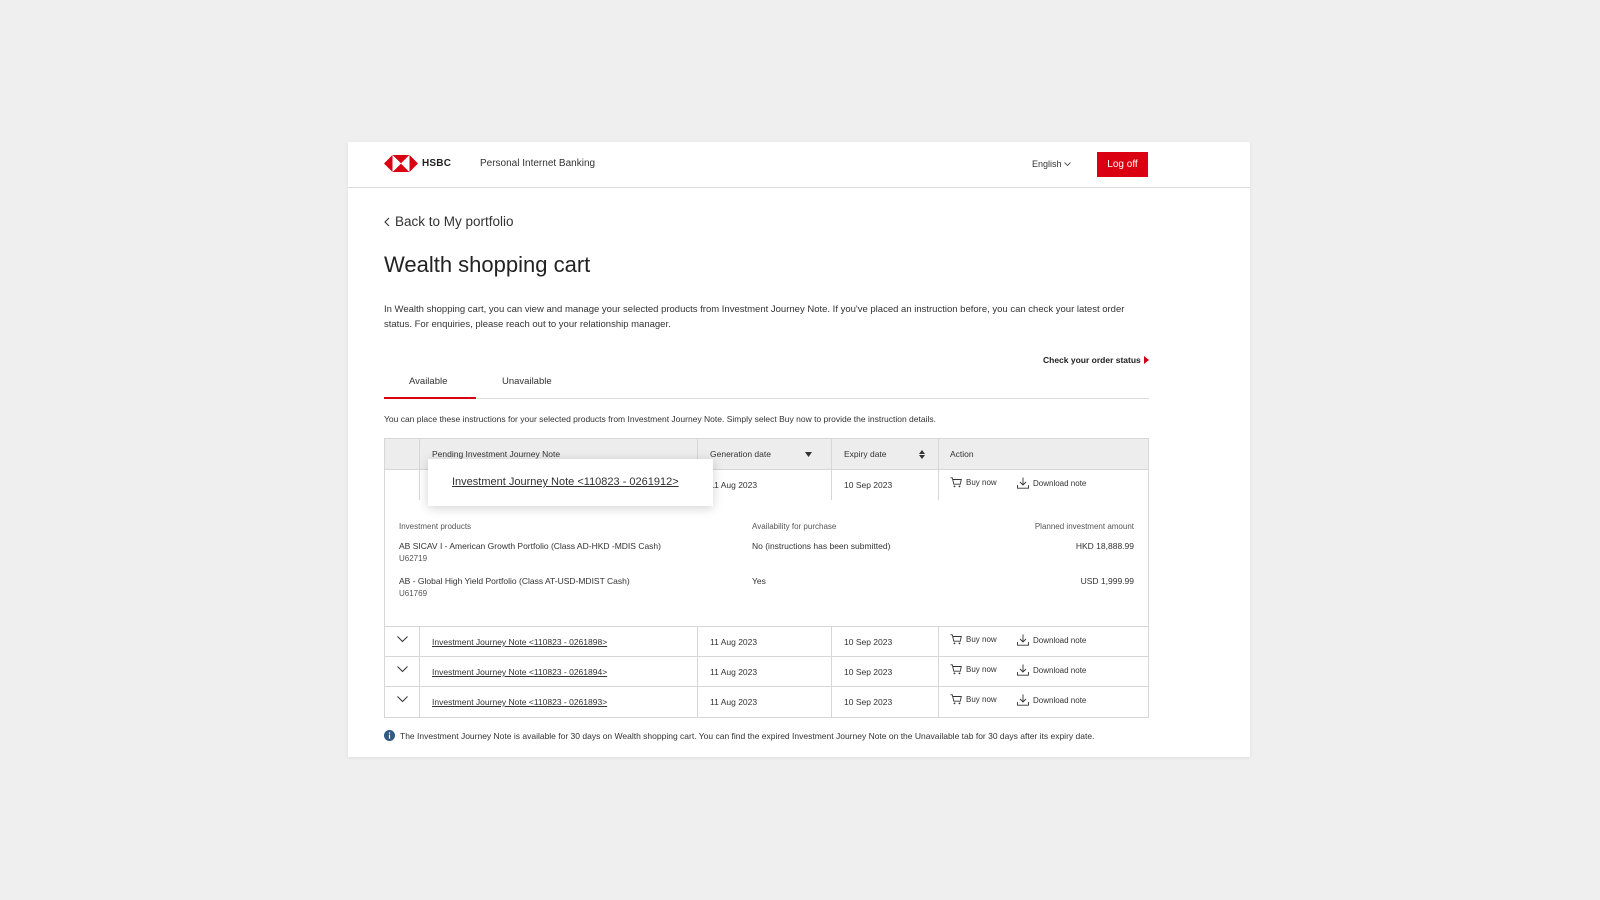 The width and height of the screenshot is (1600, 900). I want to click on tab-available: Available, so click(428, 381).